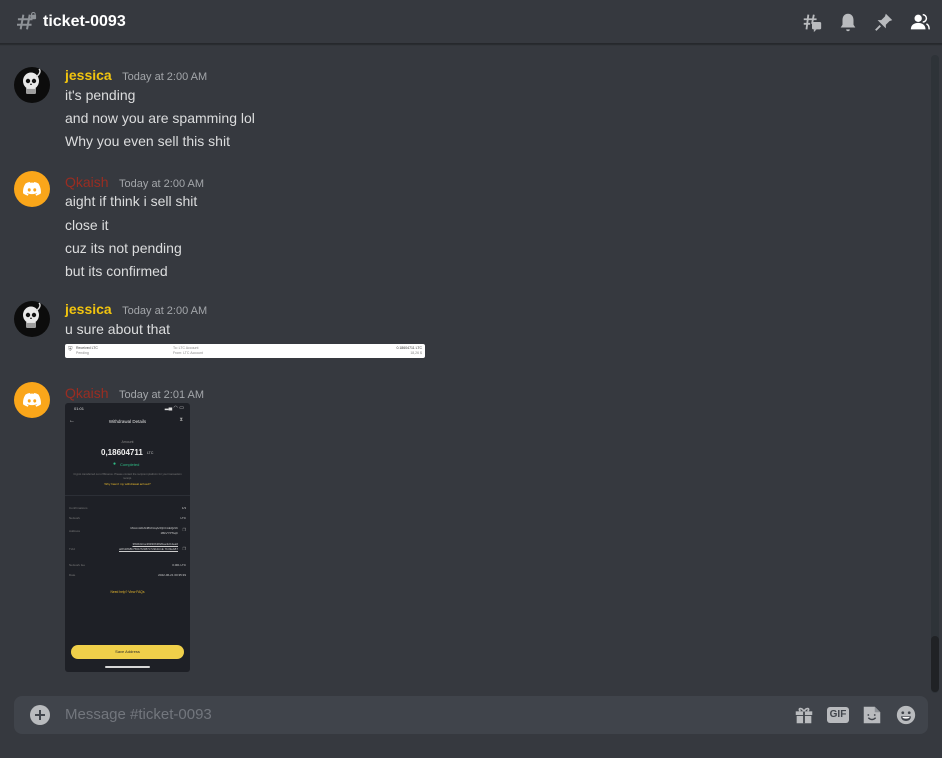 This screenshot has height=758, width=942. I want to click on message-text: close it, so click(87, 225).